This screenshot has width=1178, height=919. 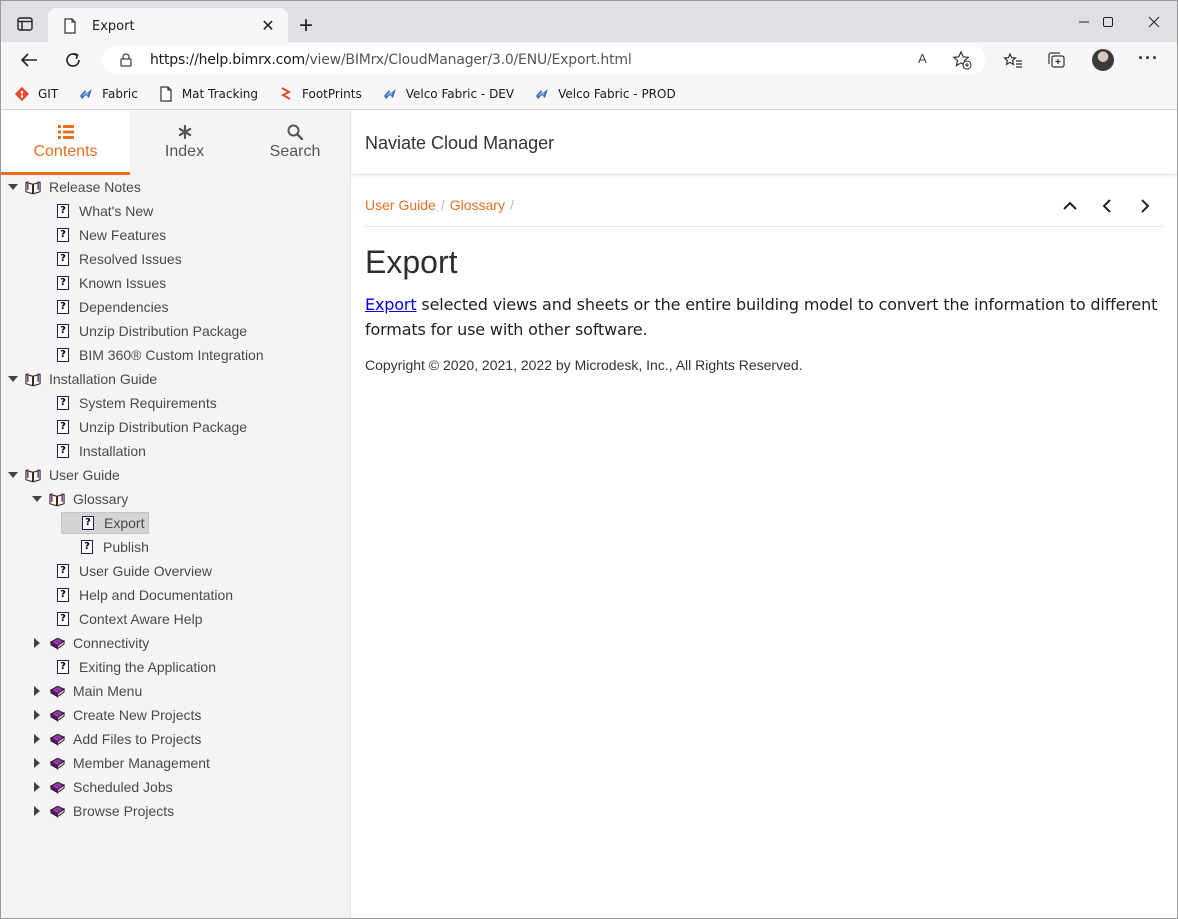 I want to click on profile-avatar, so click(x=1103, y=60).